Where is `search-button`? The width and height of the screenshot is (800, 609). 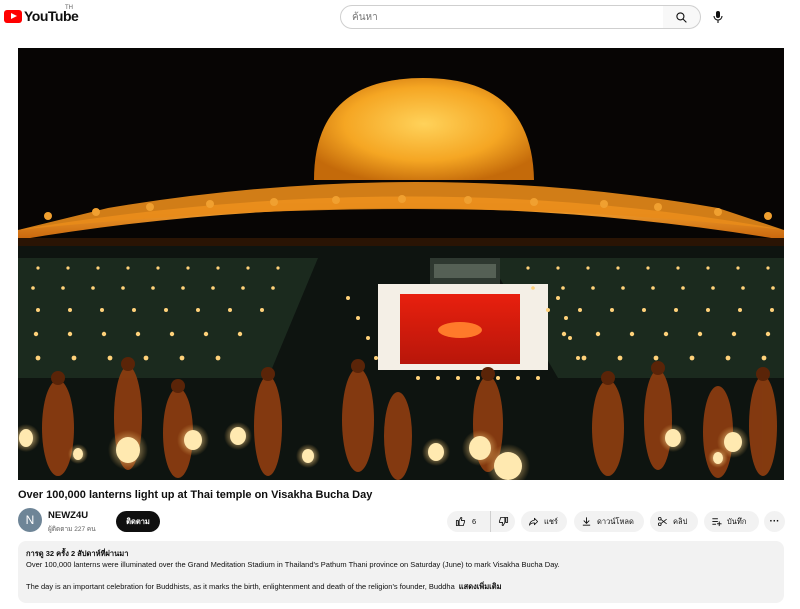
search-button is located at coordinates (682, 17).